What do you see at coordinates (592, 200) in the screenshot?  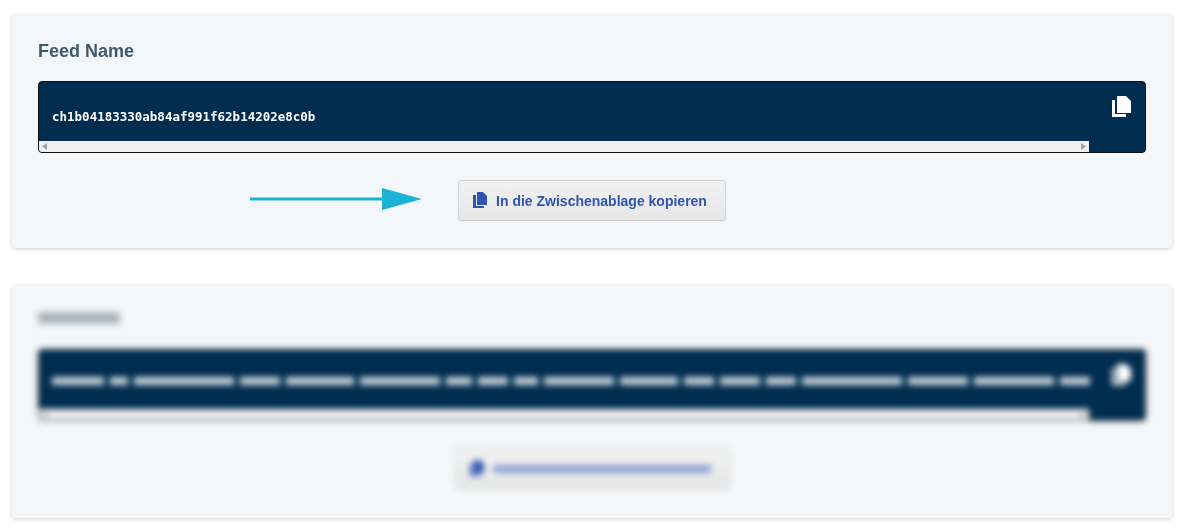 I see `copy-button: In die Zwischenablage kopieren` at bounding box center [592, 200].